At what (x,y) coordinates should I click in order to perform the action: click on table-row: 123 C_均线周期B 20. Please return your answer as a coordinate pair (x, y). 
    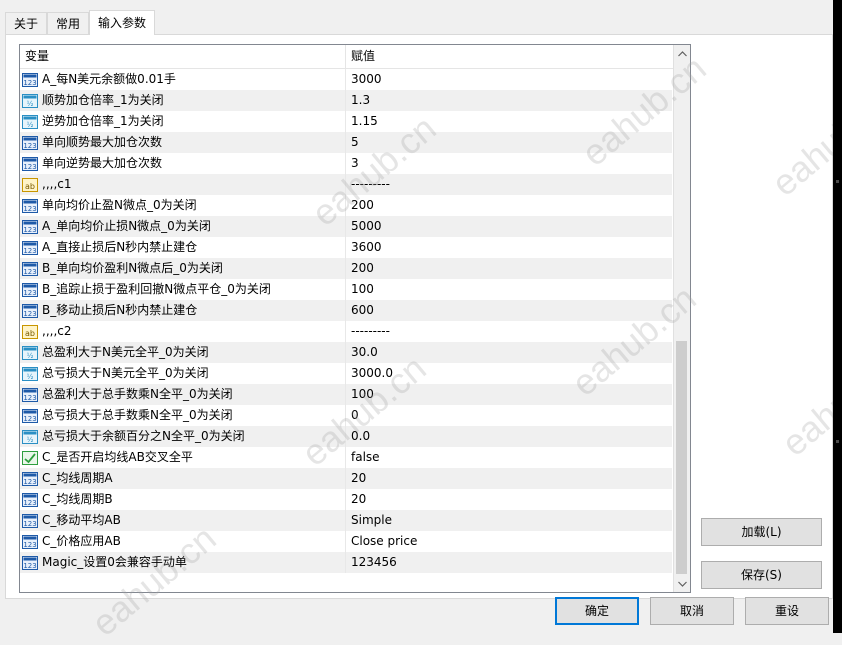
    Looking at the image, I should click on (346, 499).